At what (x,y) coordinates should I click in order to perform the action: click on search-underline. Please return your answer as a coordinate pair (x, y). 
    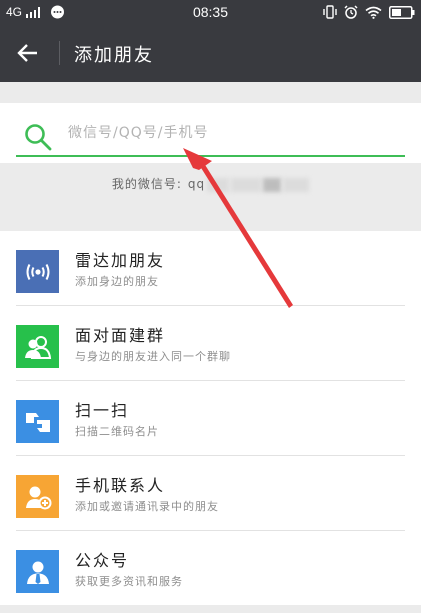
    Looking at the image, I should click on (210, 156).